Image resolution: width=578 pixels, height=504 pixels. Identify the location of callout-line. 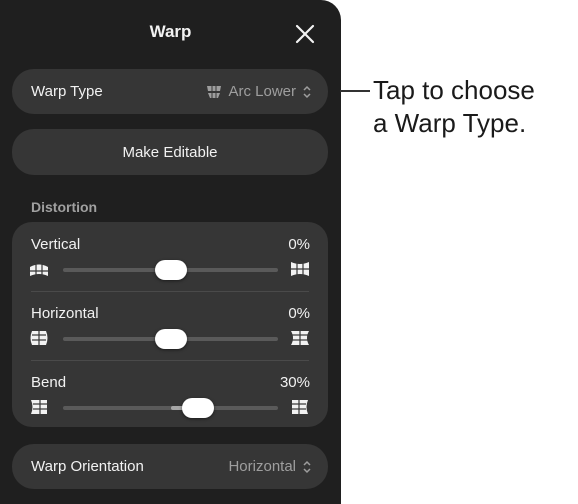
(355, 91).